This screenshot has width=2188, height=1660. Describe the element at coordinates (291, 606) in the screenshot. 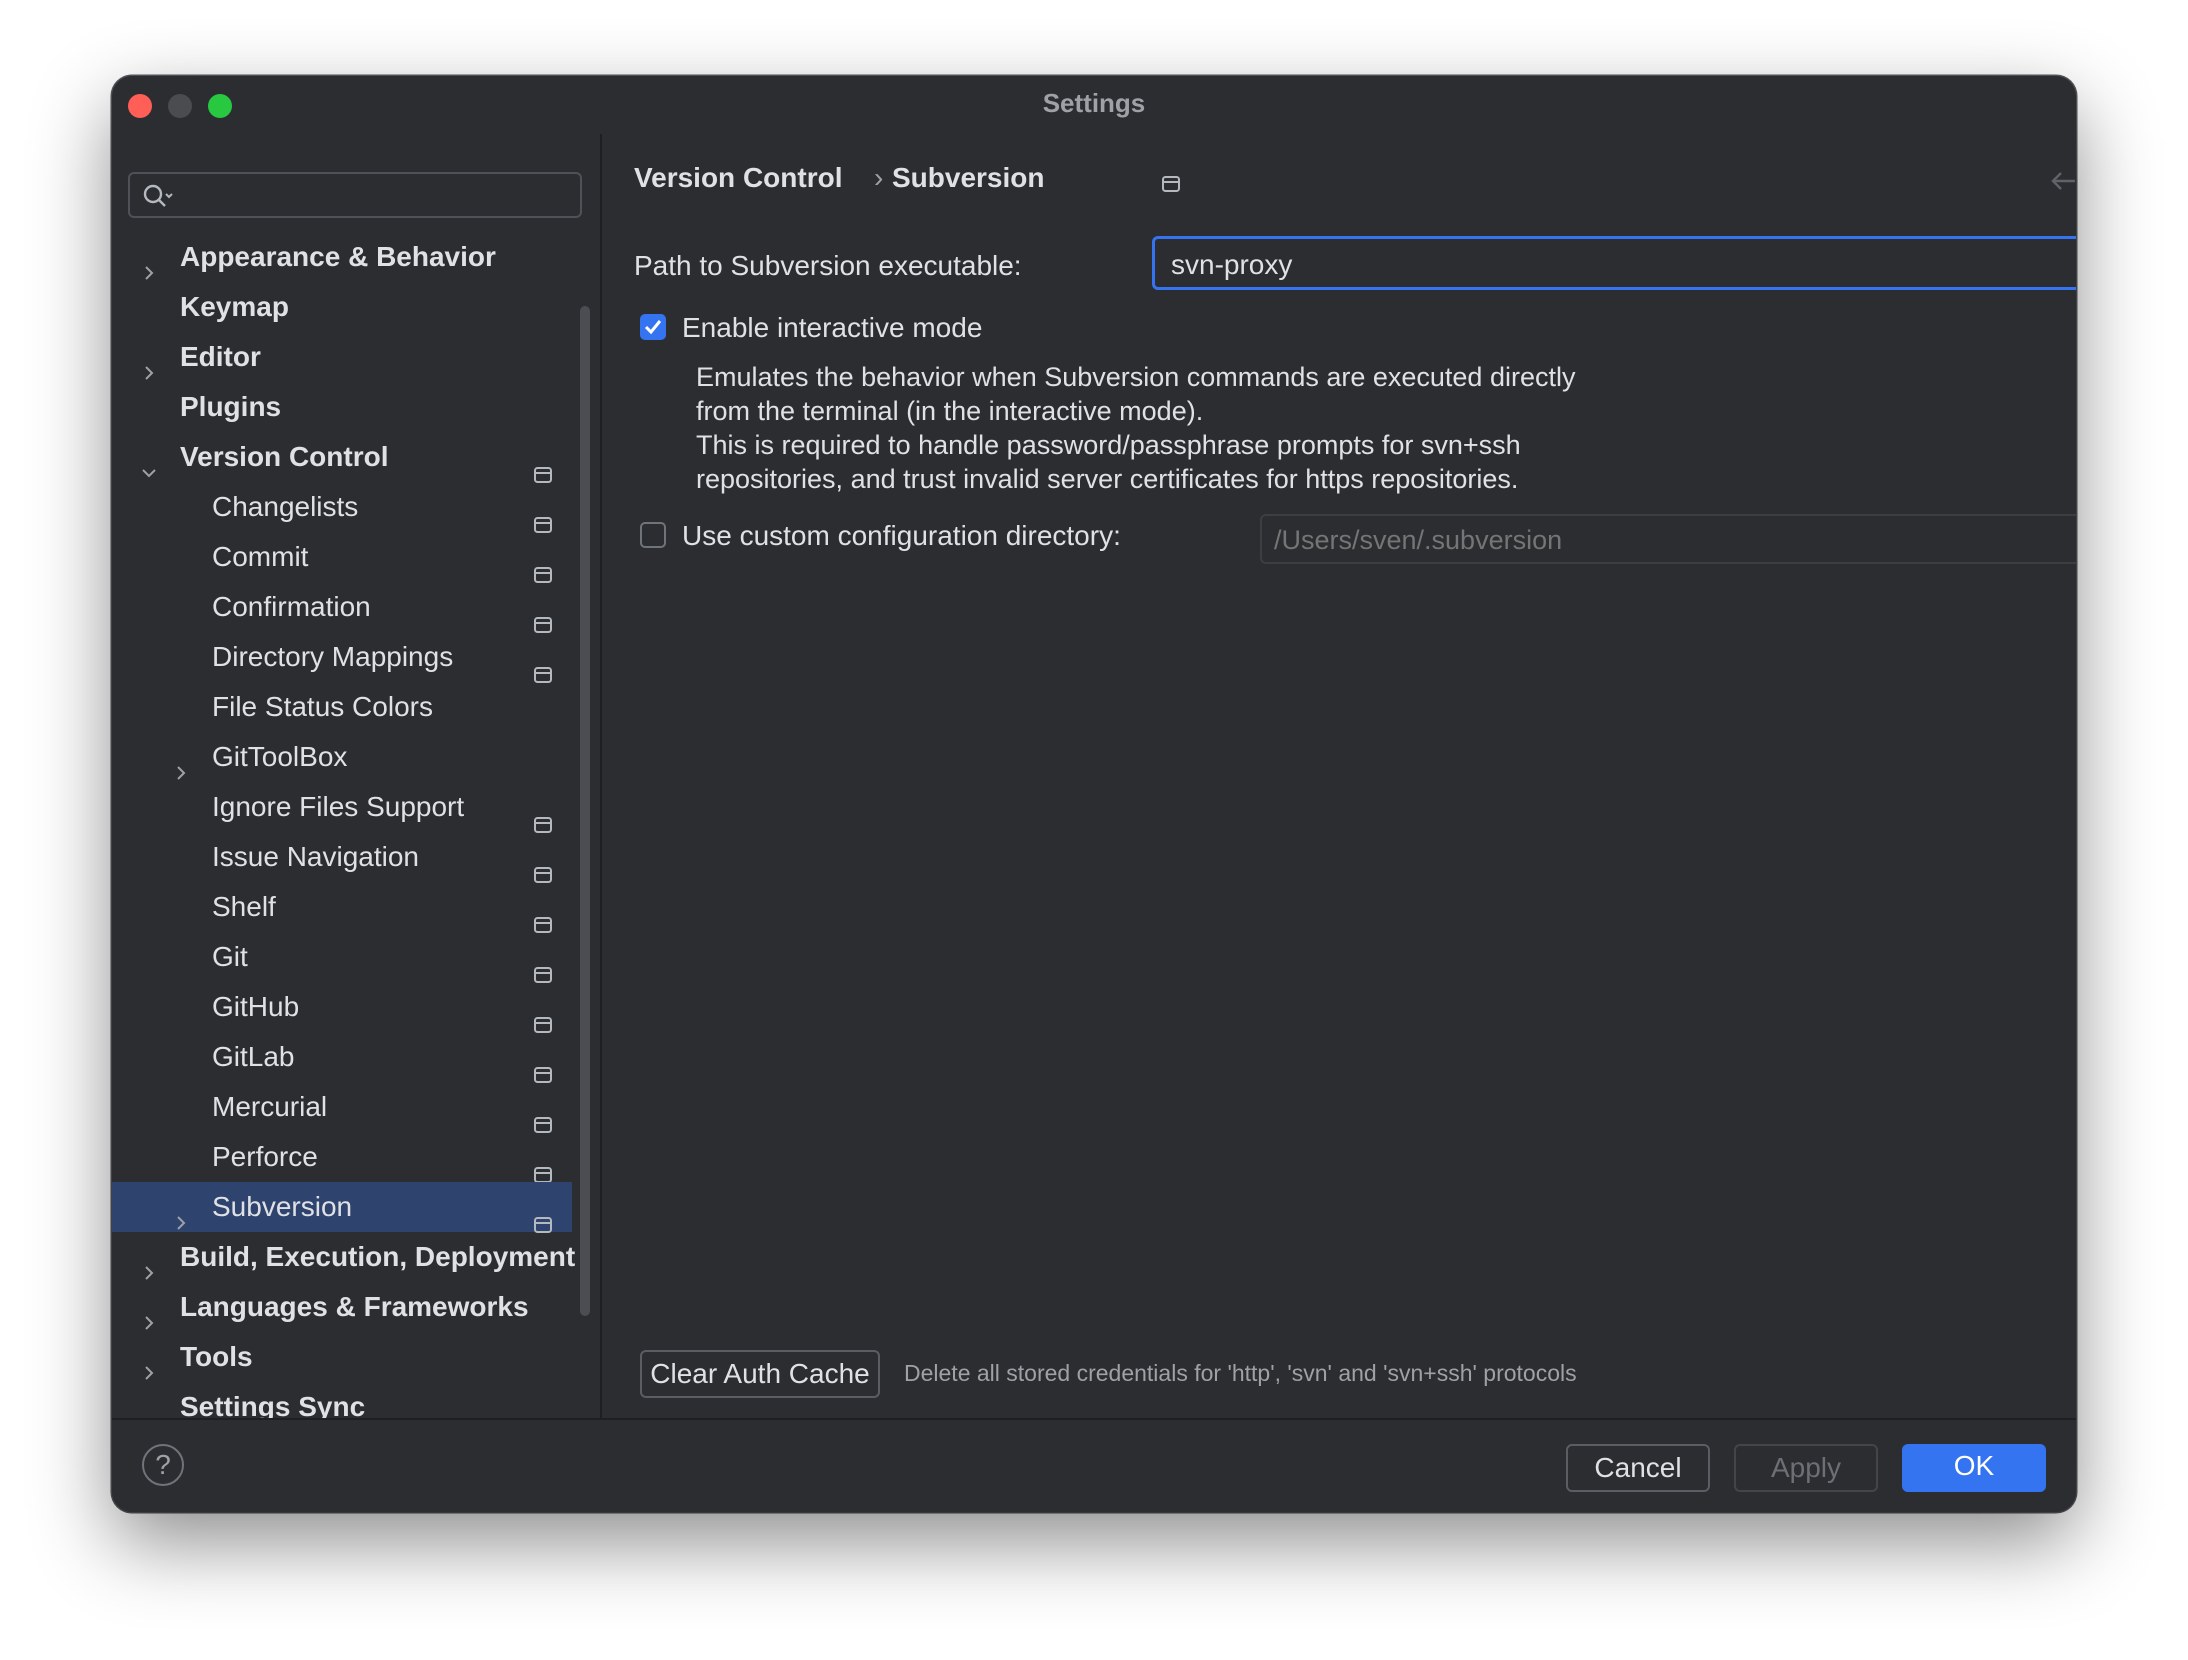

I see `sidebar-item-label: Confirmation` at that location.